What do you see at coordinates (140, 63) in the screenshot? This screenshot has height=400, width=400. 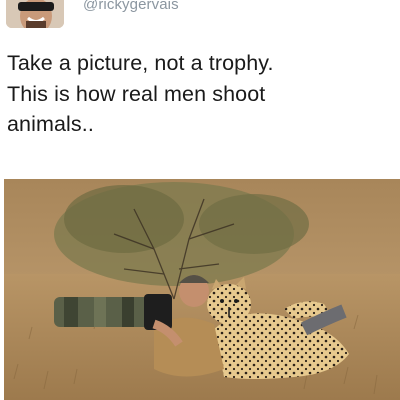 I see `tweet-text-line: Take a picture, not a trophy.` at bounding box center [140, 63].